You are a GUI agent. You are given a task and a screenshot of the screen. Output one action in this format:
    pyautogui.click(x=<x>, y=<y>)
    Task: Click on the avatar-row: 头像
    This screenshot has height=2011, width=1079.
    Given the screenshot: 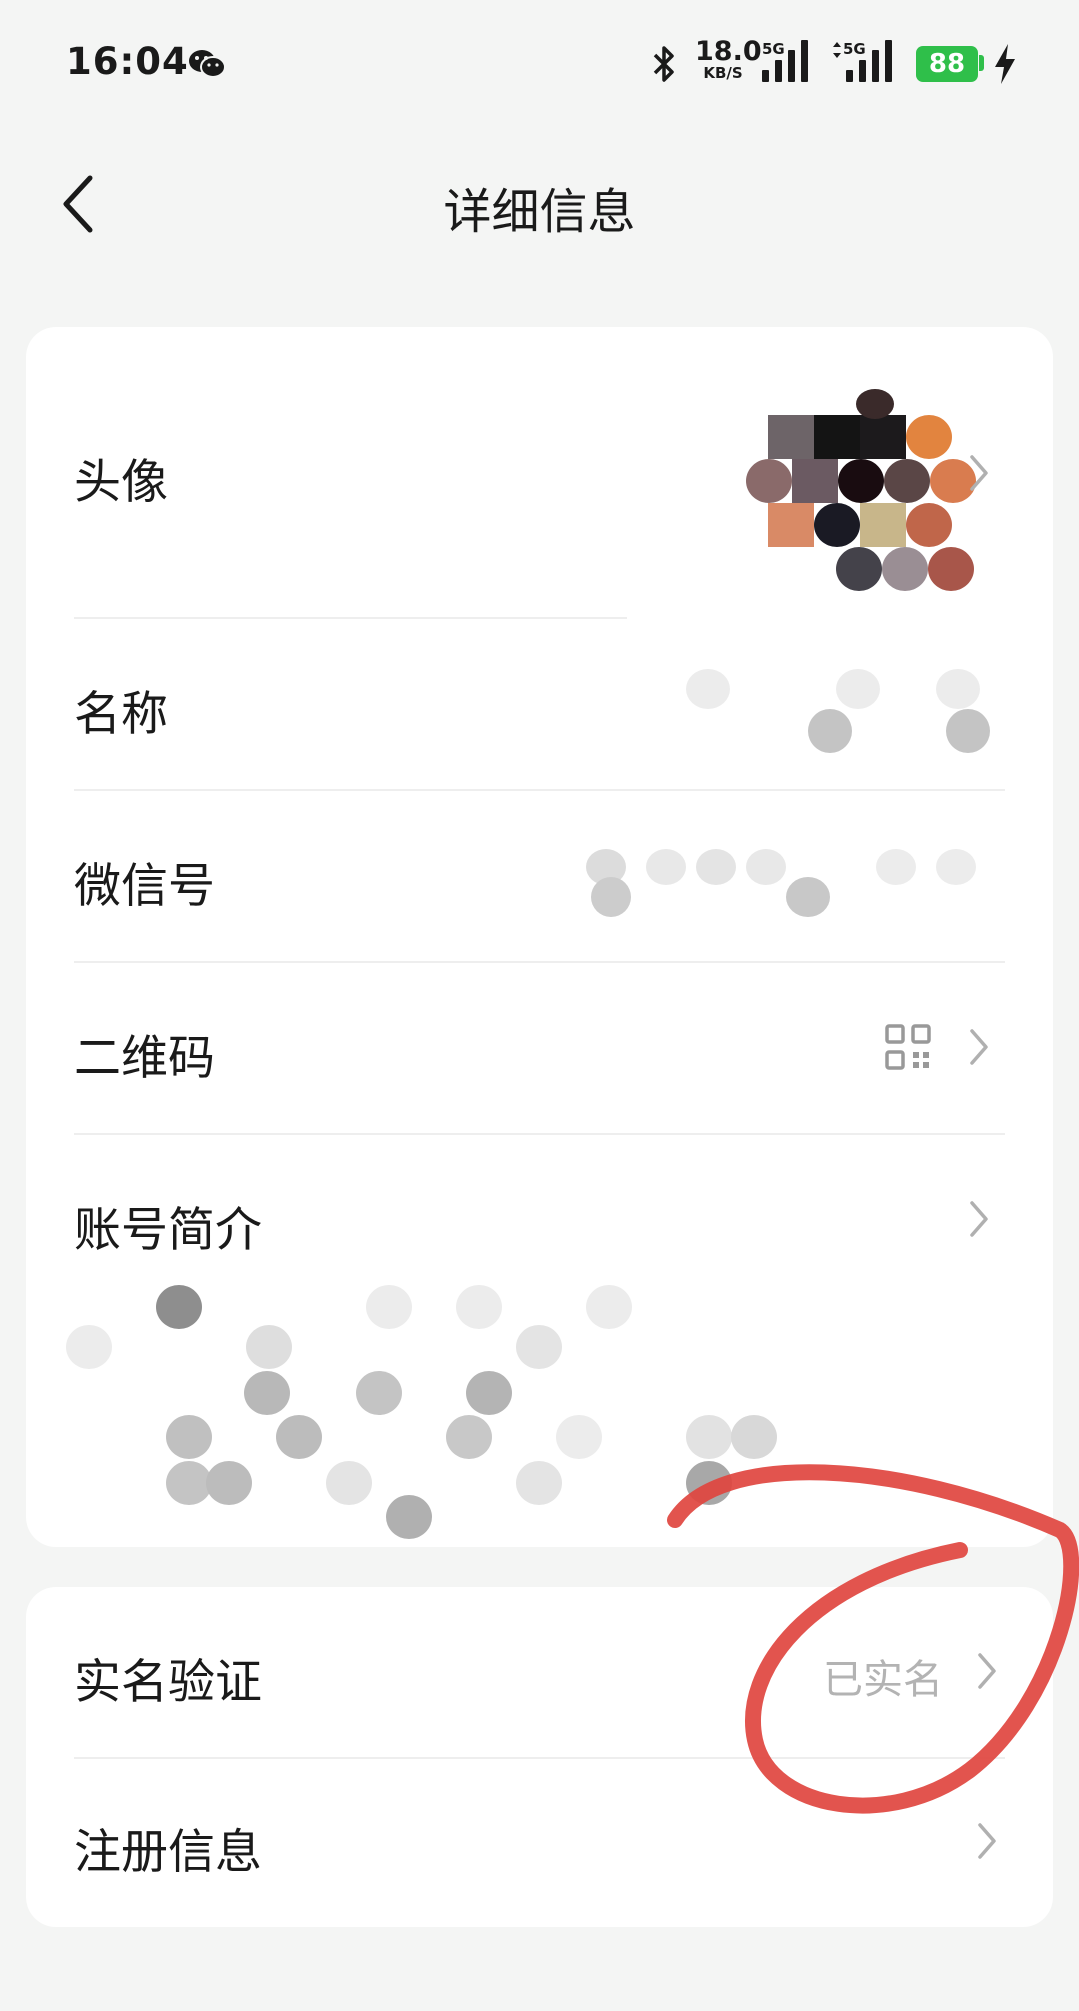 What is the action you would take?
    pyautogui.click(x=539, y=473)
    